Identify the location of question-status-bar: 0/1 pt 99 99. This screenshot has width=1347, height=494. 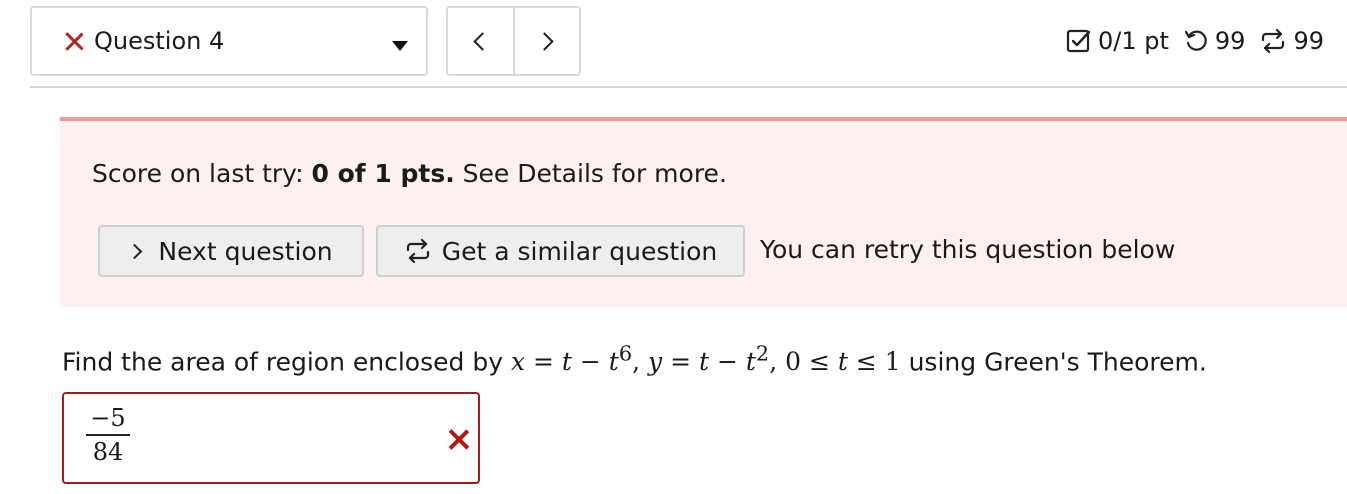
(1202, 41).